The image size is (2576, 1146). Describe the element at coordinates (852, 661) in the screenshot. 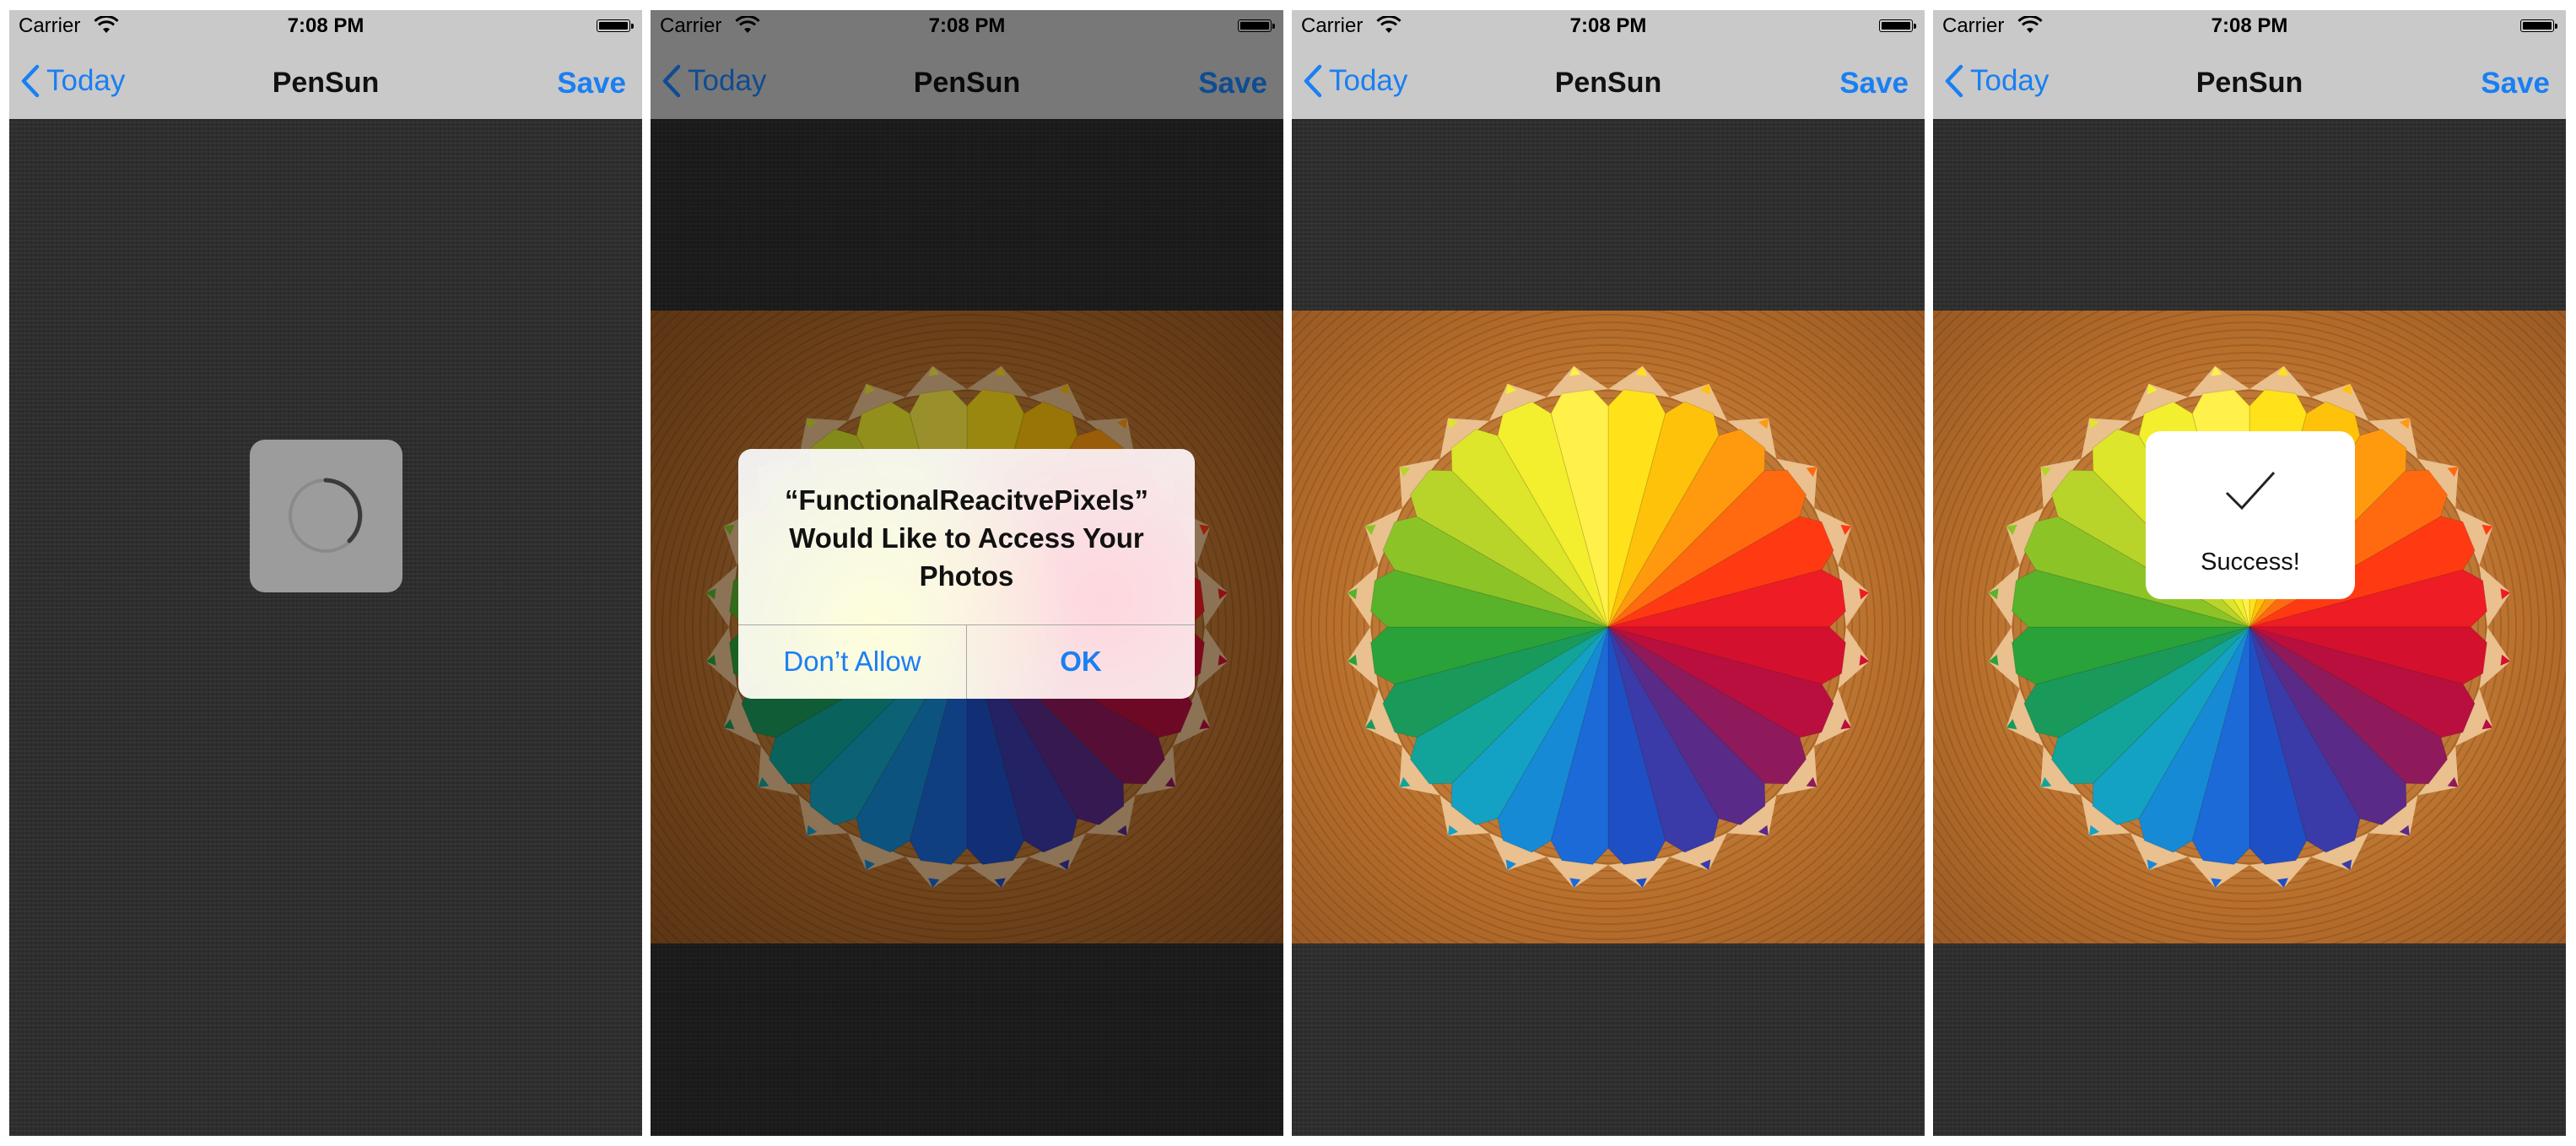

I see `dont-allow-button: Don’t Allow` at that location.